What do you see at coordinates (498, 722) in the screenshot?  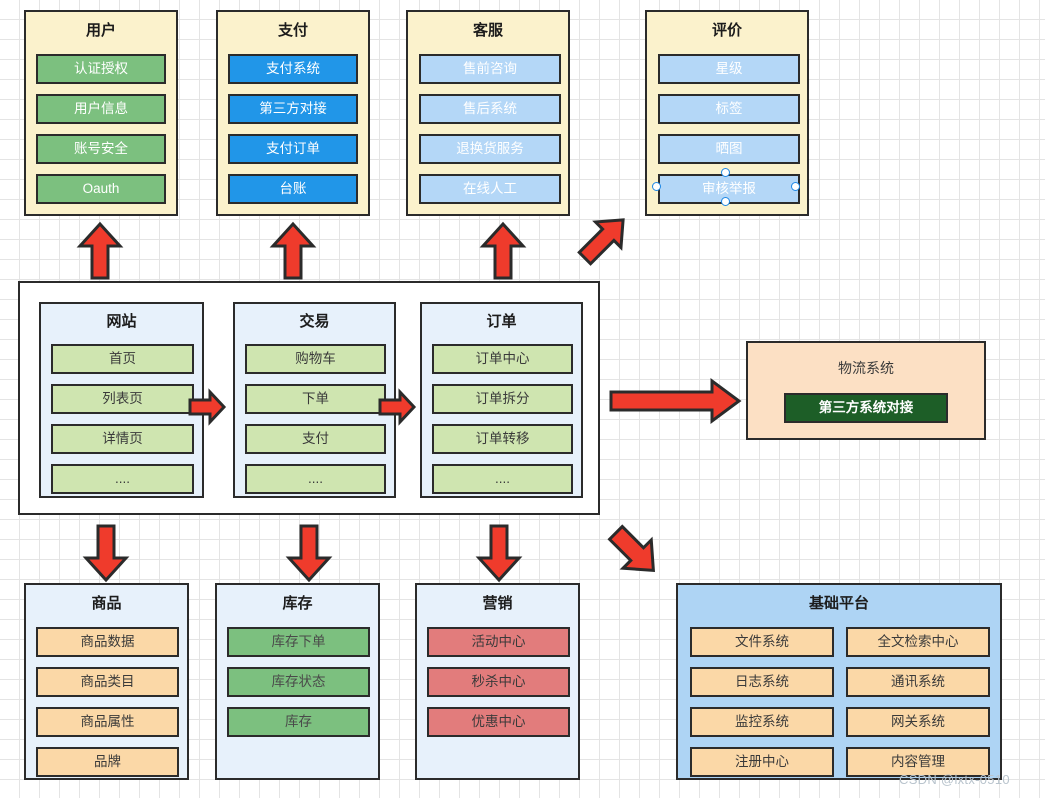 I see `node-marketing-2: 优惠中心` at bounding box center [498, 722].